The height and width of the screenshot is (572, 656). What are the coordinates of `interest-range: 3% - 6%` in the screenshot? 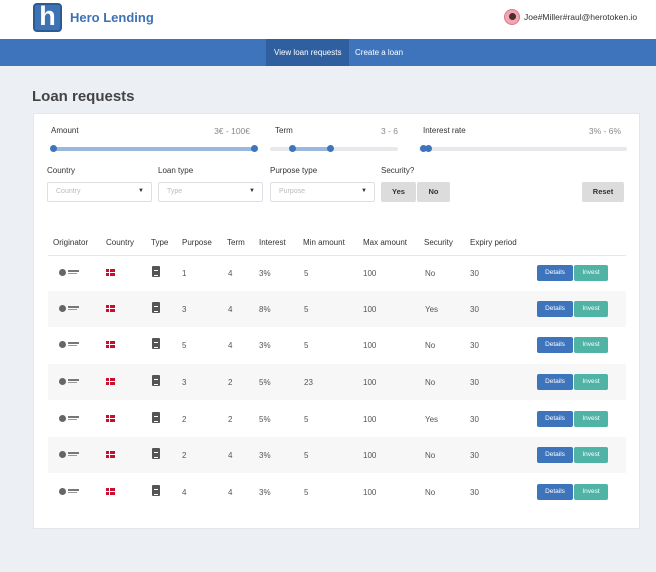 It's located at (604, 131).